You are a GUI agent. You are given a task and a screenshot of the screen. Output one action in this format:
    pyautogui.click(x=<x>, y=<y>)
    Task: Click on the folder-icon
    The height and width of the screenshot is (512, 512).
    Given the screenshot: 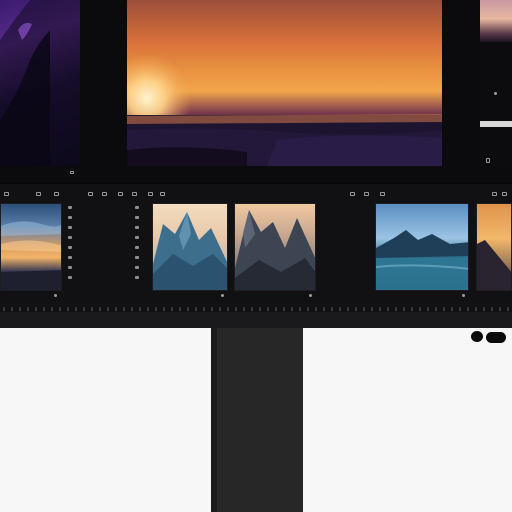 What is the action you would take?
    pyautogui.click(x=56, y=194)
    